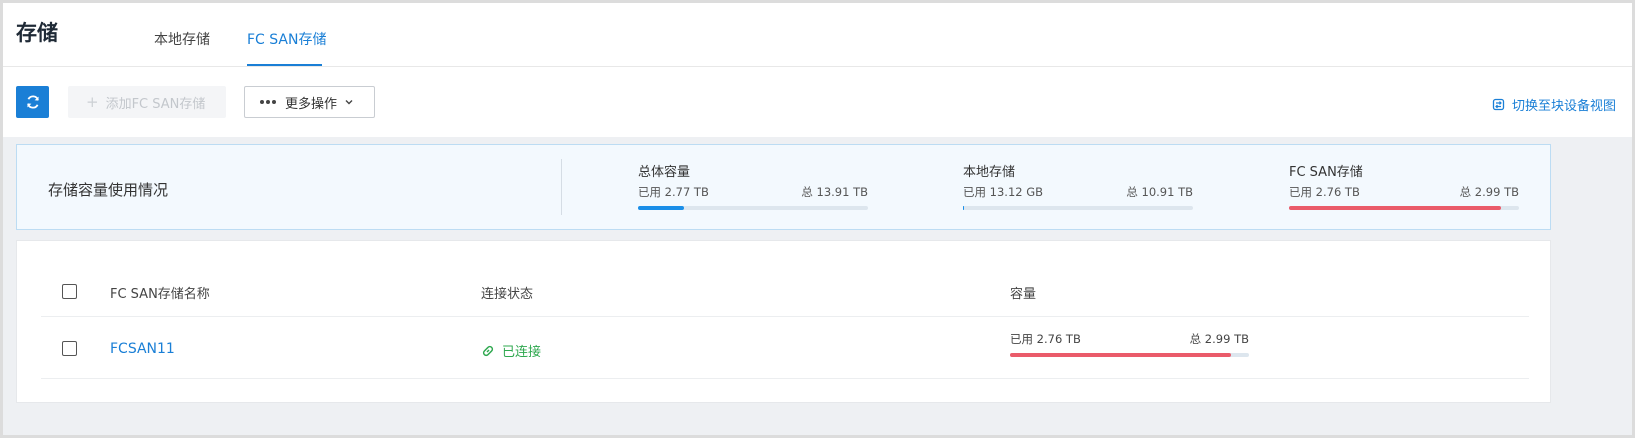 The height and width of the screenshot is (438, 1635). I want to click on capacity-summary-title: 存储容量使用情况, so click(108, 190).